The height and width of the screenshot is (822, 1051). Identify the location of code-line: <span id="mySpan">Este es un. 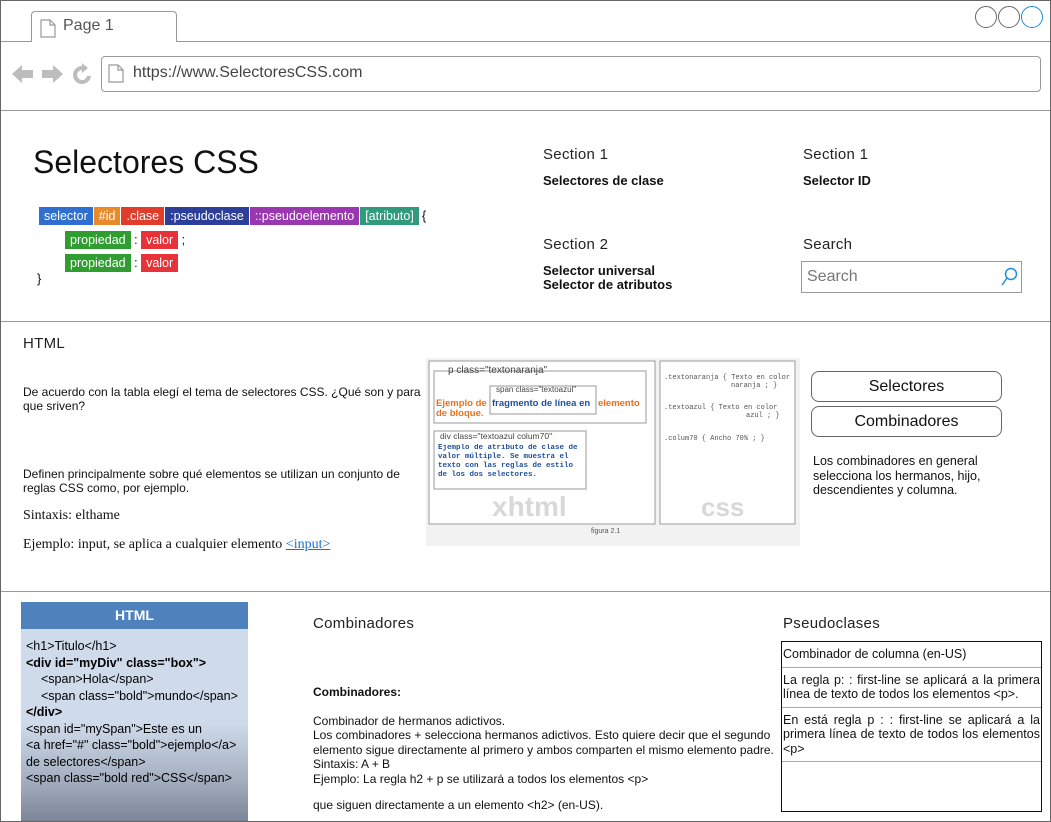
(114, 728).